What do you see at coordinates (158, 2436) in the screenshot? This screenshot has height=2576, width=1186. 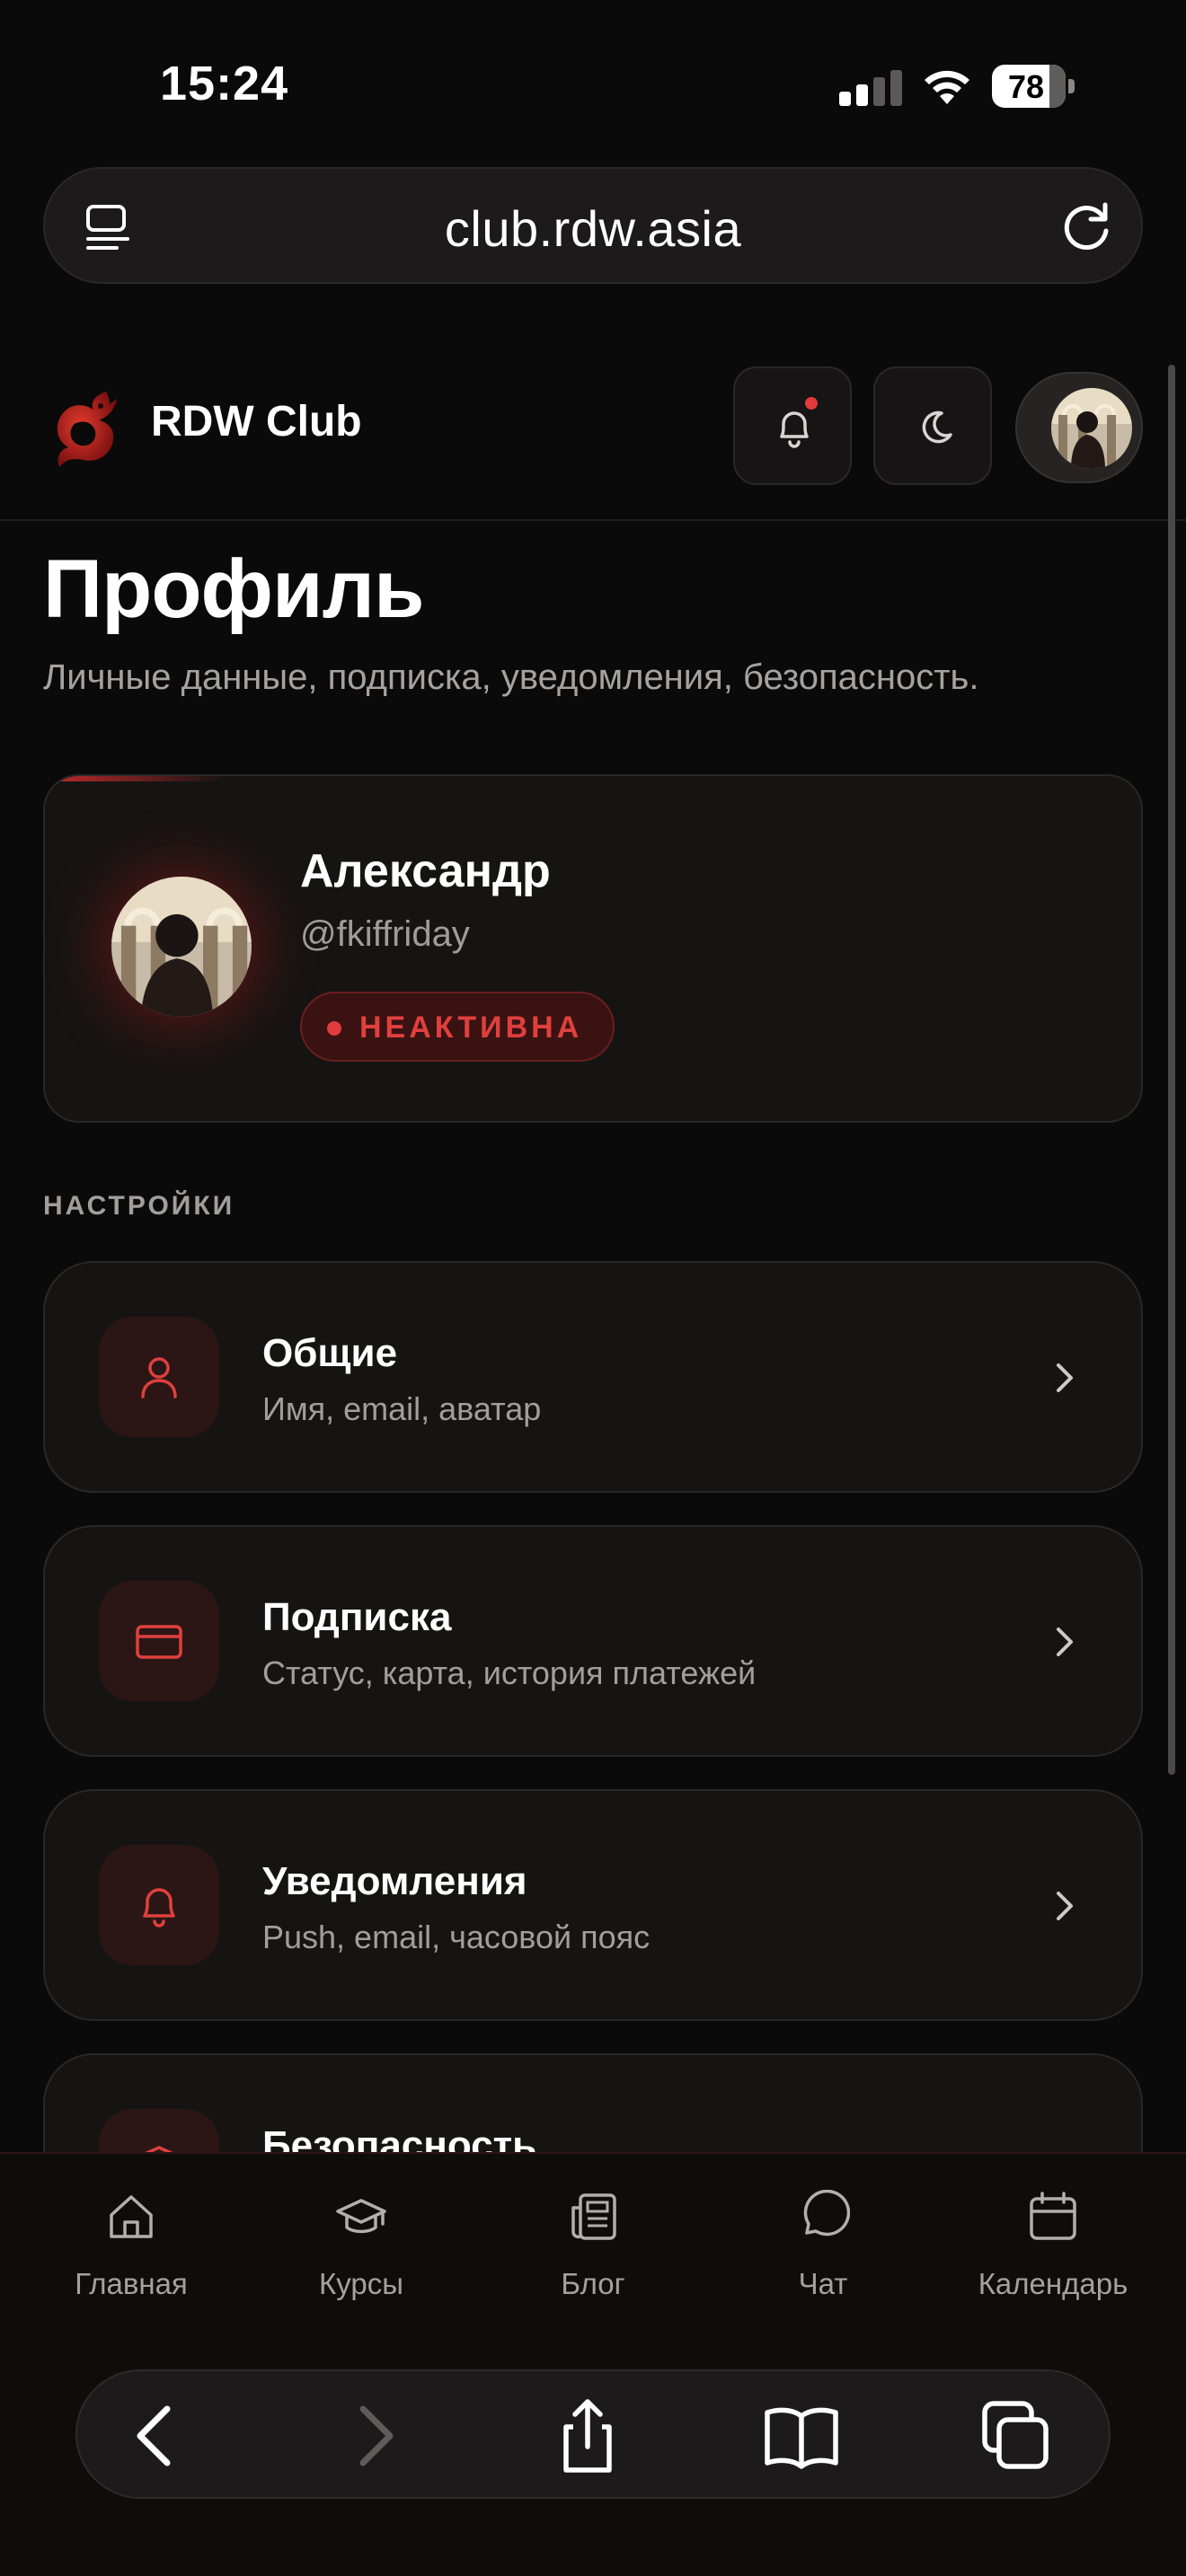 I see `back-icon` at bounding box center [158, 2436].